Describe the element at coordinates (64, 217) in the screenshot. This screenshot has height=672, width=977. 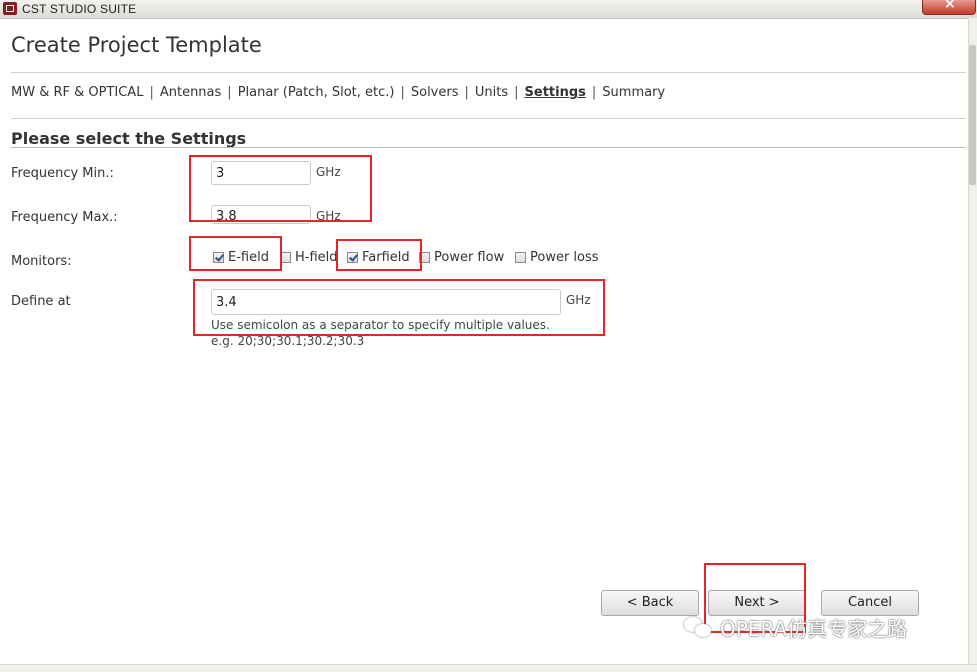
I see `frequency-max-label: Frequency Max.:` at that location.